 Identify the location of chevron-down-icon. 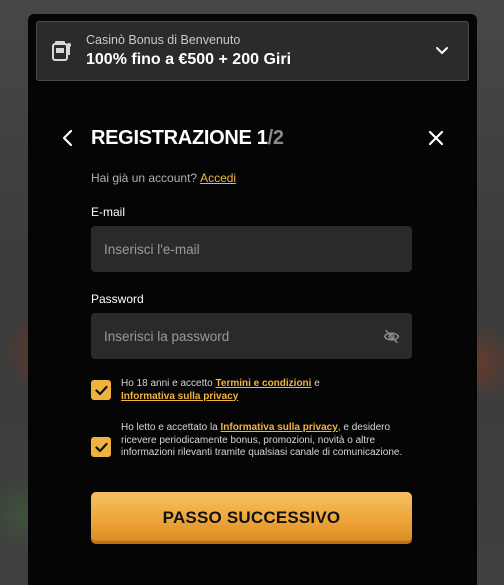
(442, 51).